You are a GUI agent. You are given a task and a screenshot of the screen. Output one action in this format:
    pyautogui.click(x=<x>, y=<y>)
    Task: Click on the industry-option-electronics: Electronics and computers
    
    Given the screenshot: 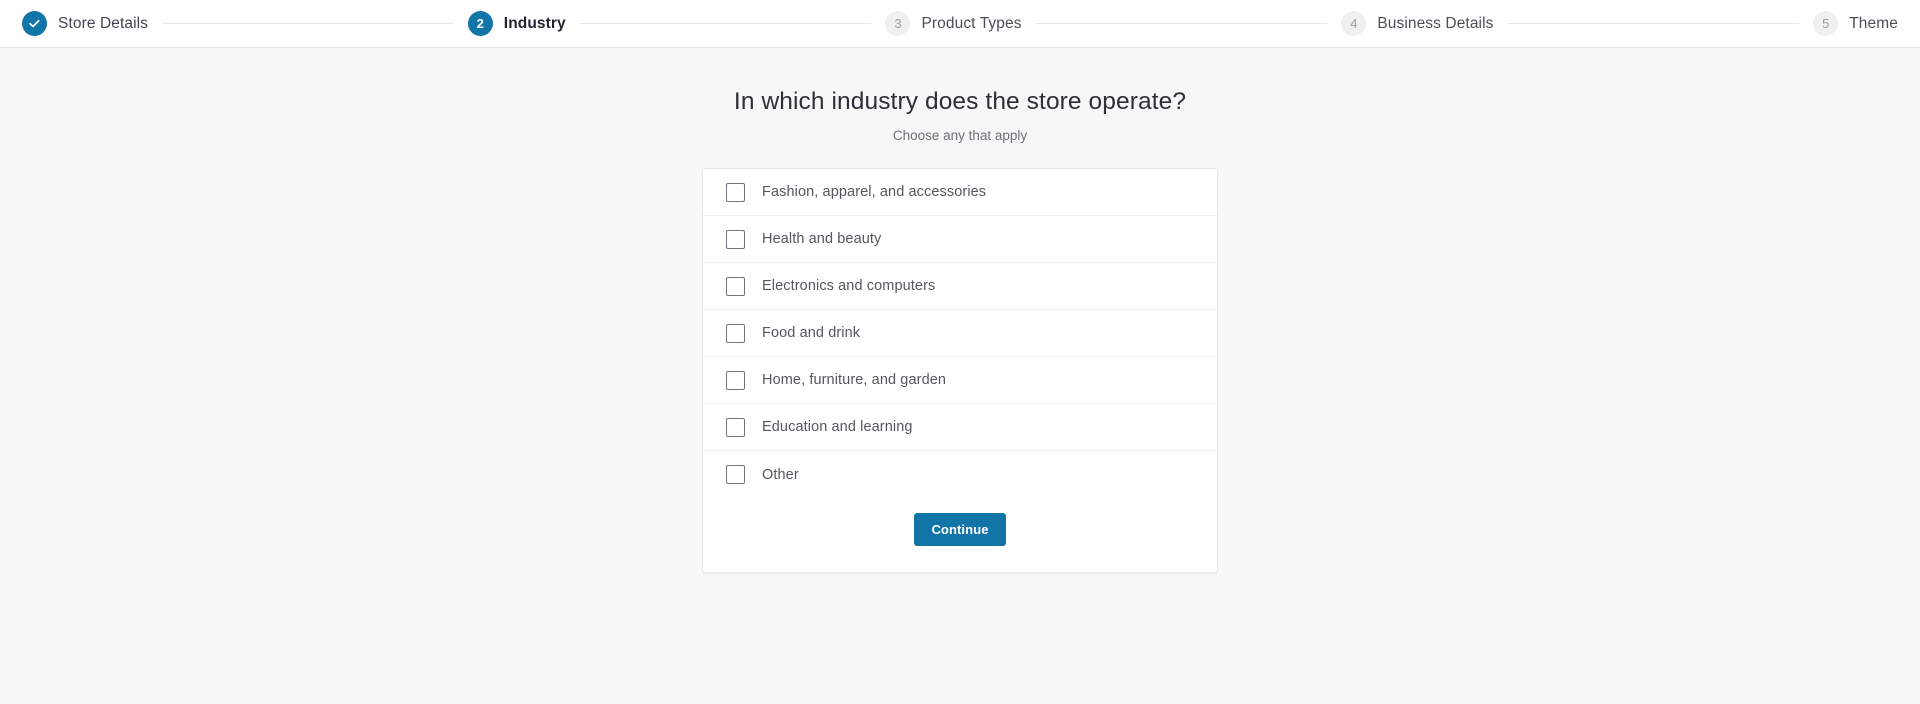 What is the action you would take?
    pyautogui.click(x=960, y=286)
    